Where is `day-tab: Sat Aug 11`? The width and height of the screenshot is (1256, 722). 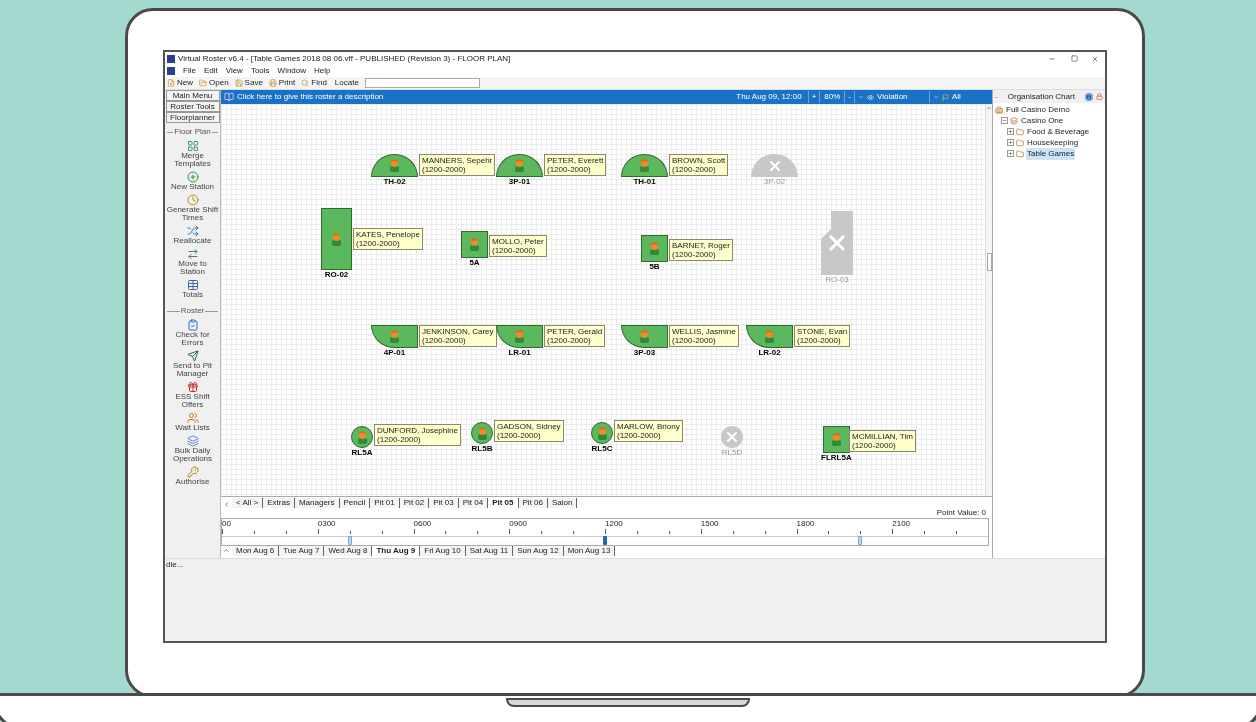 day-tab: Sat Aug 11 is located at coordinates (489, 551).